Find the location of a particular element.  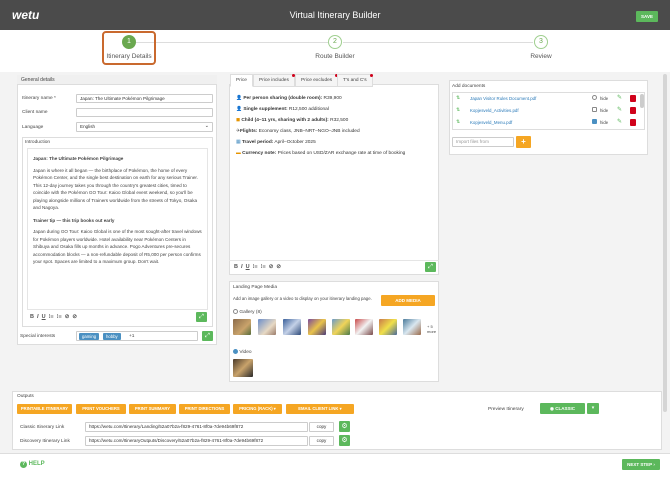

video-label: Video is located at coordinates (245, 352).